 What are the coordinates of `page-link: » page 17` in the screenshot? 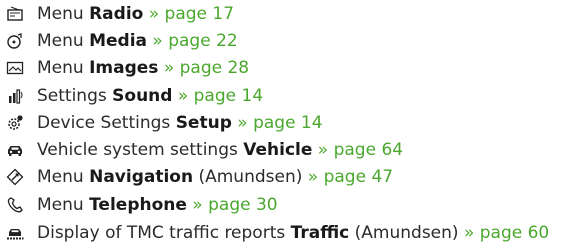 It's located at (188, 14).